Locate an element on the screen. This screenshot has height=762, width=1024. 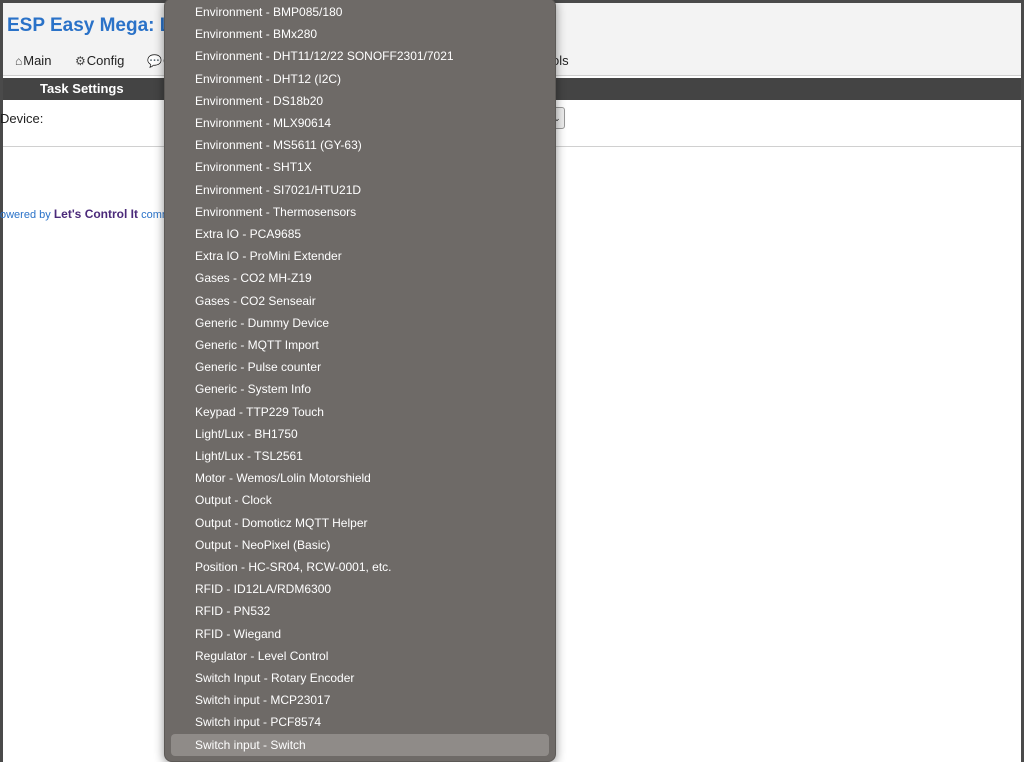
nav-config: ⚙Config is located at coordinates (99, 60).